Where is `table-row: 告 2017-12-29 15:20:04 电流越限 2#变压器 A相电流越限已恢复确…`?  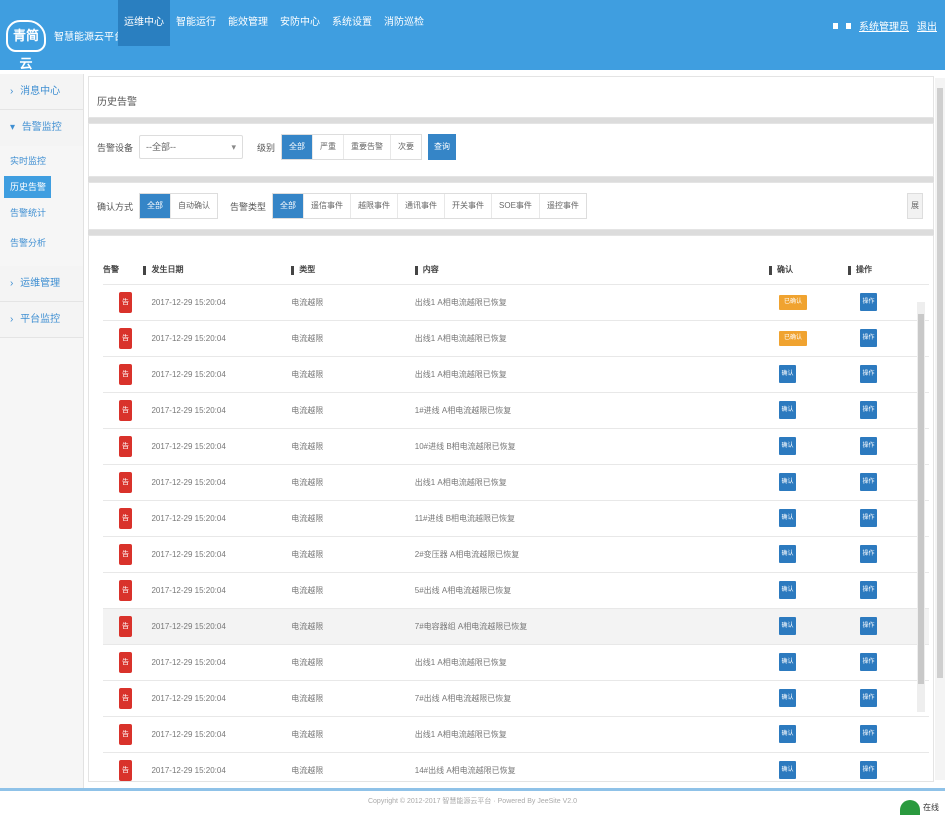 table-row: 告 2017-12-29 15:20:04 电流越限 2#变压器 A相电流越限已恢复确… is located at coordinates (516, 553).